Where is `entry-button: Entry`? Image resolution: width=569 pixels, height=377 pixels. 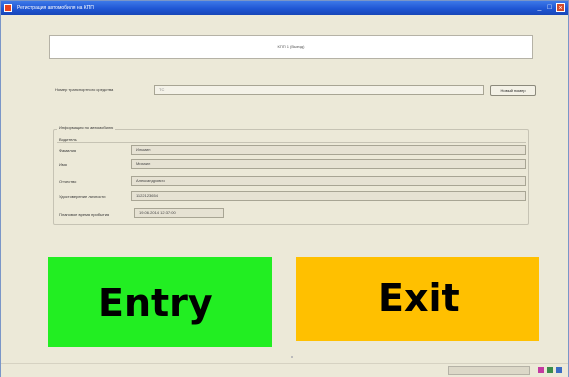 entry-button: Entry is located at coordinates (160, 302).